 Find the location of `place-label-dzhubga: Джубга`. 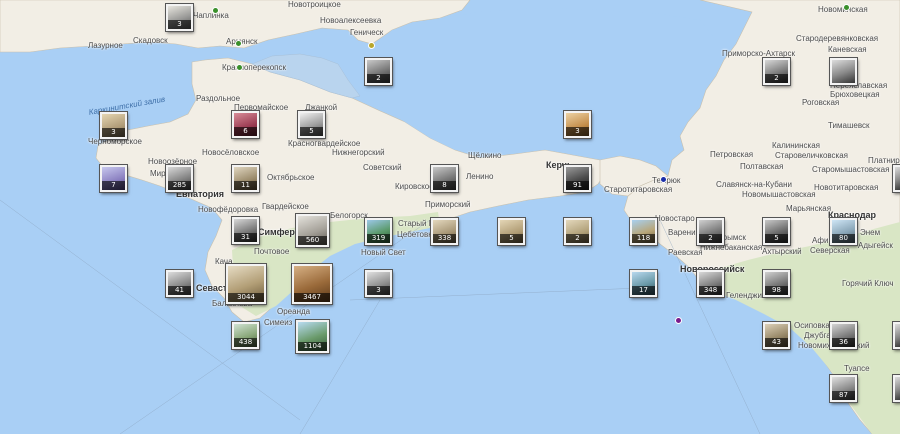

place-label-dzhubga: Джубга is located at coordinates (817, 335).